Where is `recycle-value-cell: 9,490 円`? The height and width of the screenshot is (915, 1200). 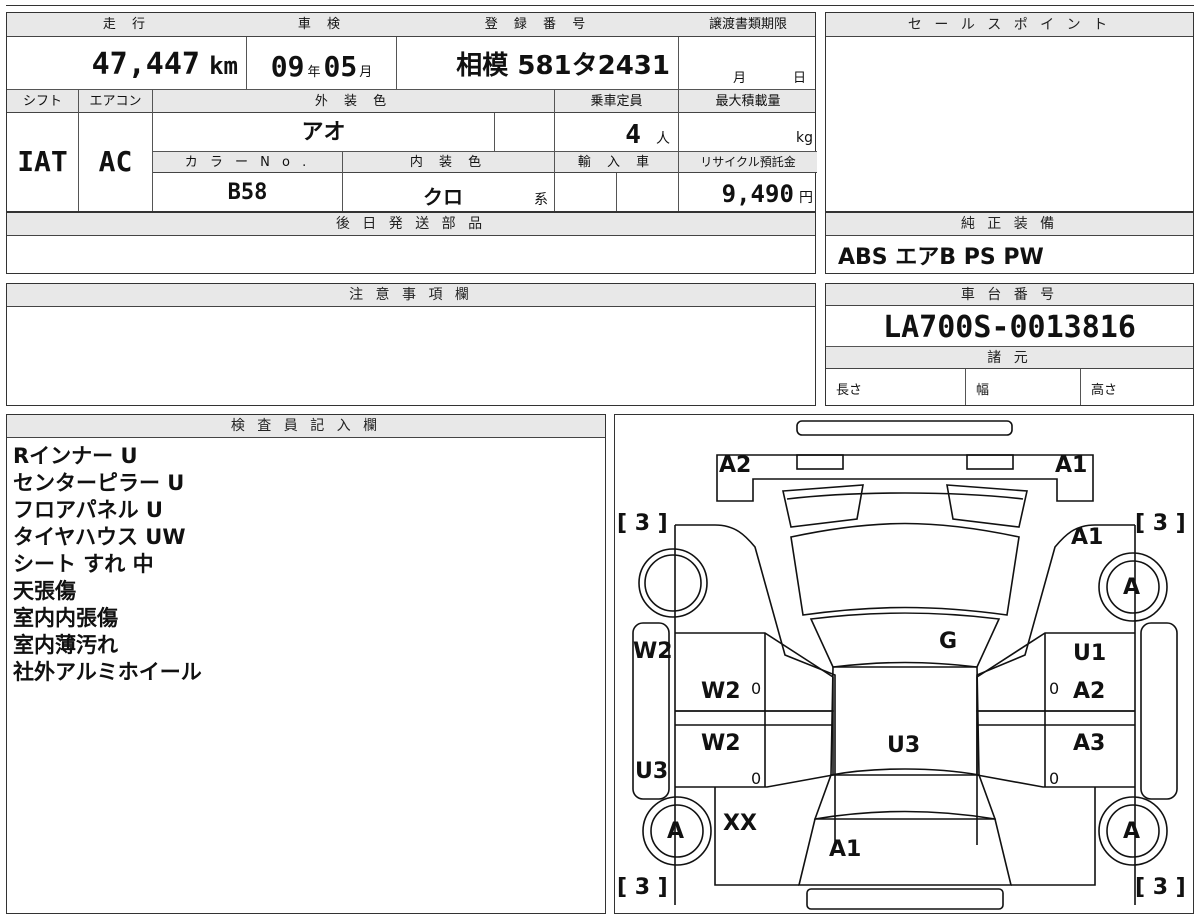
recycle-value-cell: 9,490 円 is located at coordinates (748, 192).